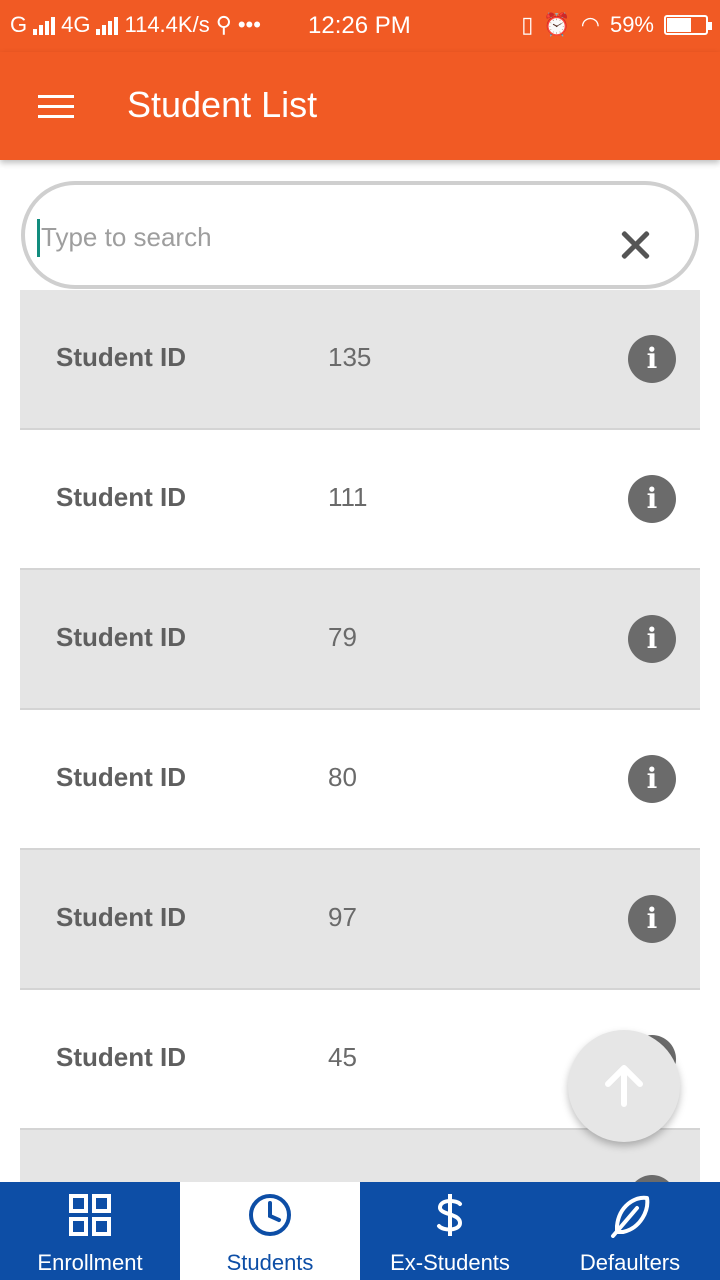 This screenshot has width=720, height=1280. I want to click on tab-students: Students, so click(270, 1231).